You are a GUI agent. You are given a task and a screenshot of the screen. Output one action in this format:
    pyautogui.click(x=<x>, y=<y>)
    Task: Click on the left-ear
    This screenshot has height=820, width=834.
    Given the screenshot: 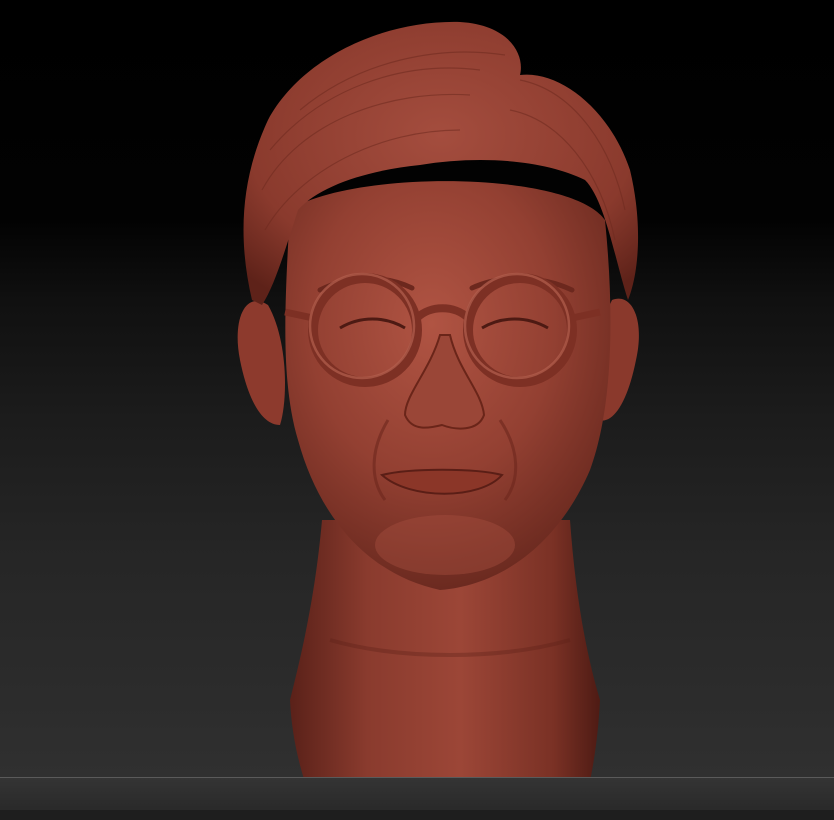 What is the action you would take?
    pyautogui.click(x=261, y=363)
    